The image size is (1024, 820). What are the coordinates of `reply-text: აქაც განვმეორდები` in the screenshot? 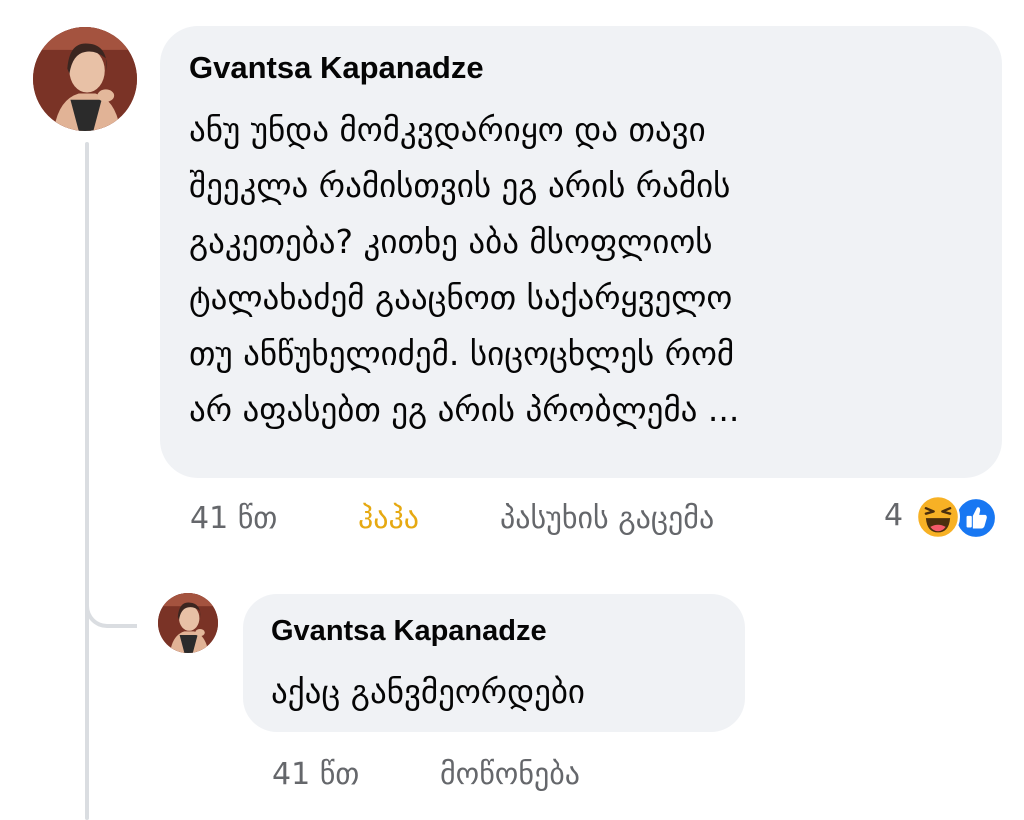 It's located at (428, 691).